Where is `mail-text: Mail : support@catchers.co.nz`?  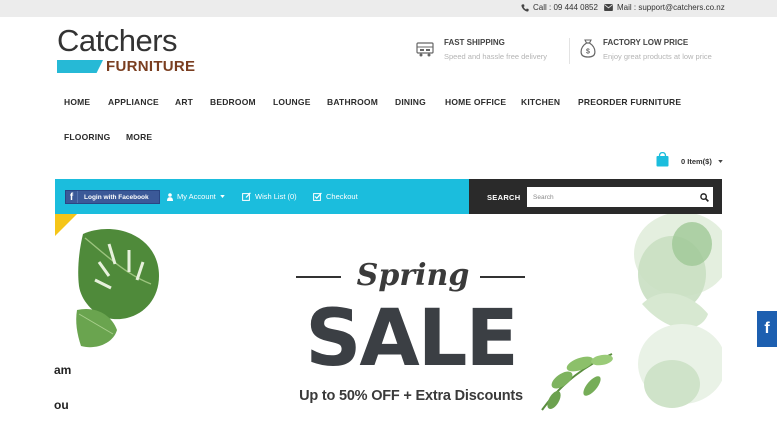 mail-text: Mail : support@catchers.co.nz is located at coordinates (671, 7).